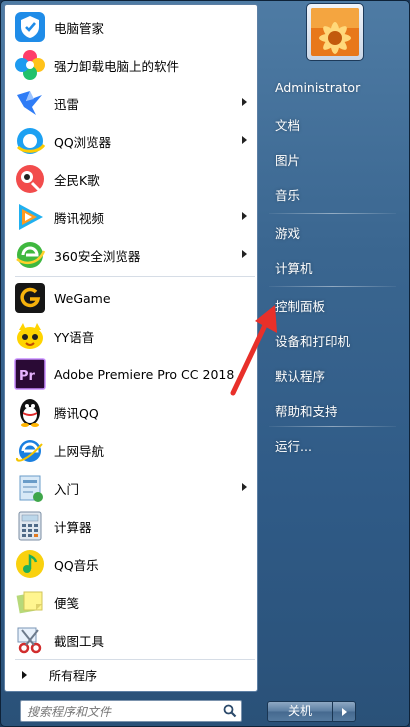 The height and width of the screenshot is (727, 410). Describe the element at coordinates (131, 103) in the screenshot. I see `program-xunlei: 迅雷` at that location.